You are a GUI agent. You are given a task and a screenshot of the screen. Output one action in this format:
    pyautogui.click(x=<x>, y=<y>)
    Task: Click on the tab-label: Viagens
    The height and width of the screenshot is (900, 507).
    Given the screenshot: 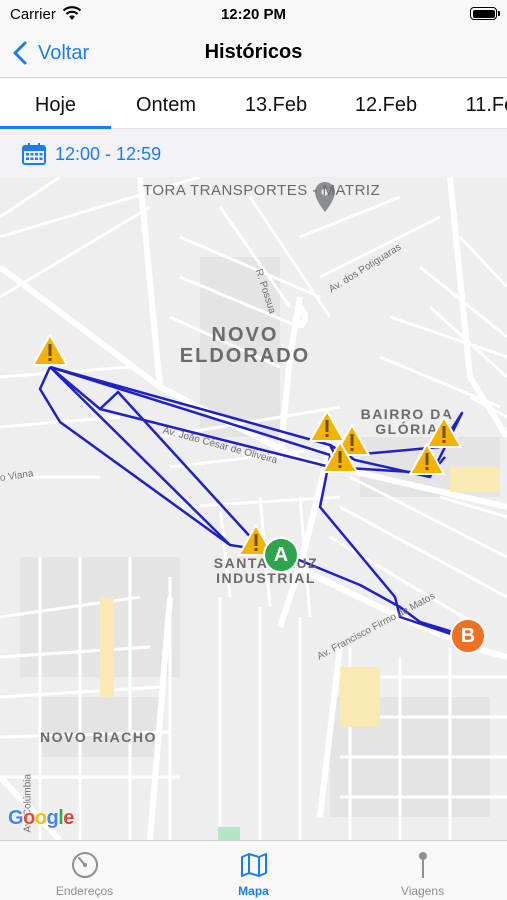 What is the action you would take?
    pyautogui.click(x=422, y=891)
    